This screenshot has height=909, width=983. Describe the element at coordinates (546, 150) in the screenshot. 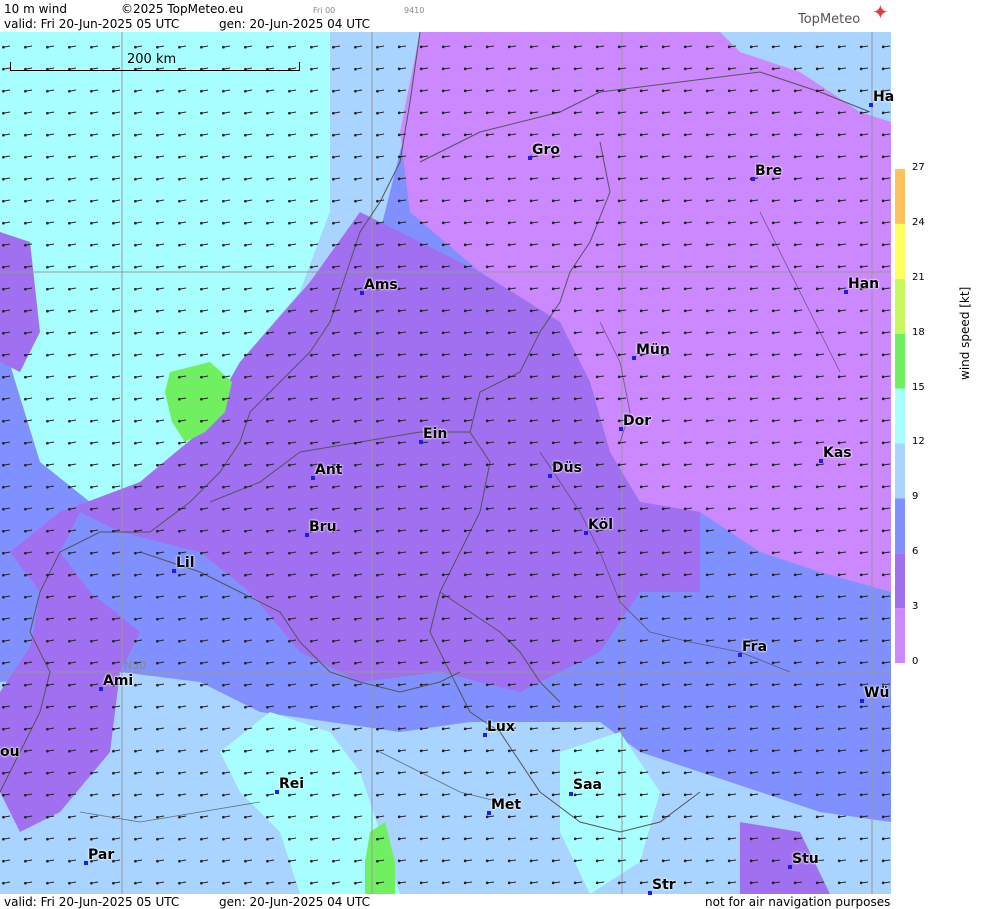

I see `city-label-gro: Gro` at that location.